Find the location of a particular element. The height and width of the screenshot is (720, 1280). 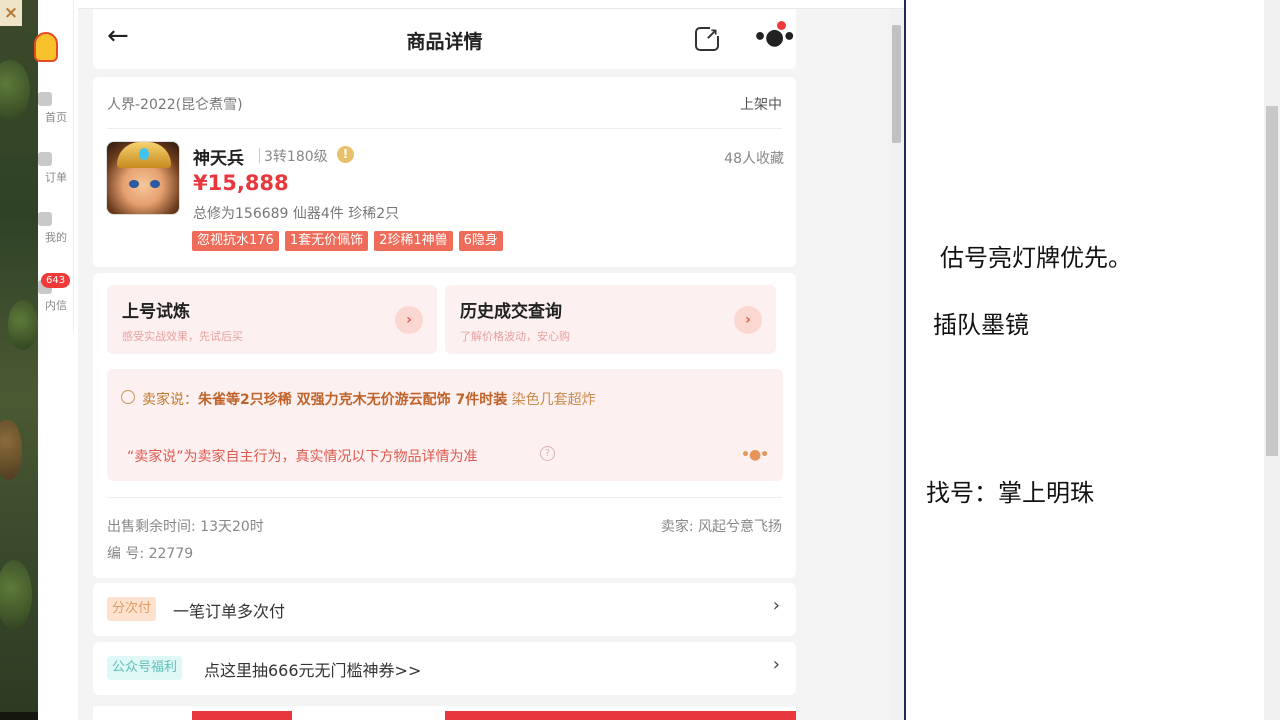

game-window-bottom is located at coordinates (19, 716).